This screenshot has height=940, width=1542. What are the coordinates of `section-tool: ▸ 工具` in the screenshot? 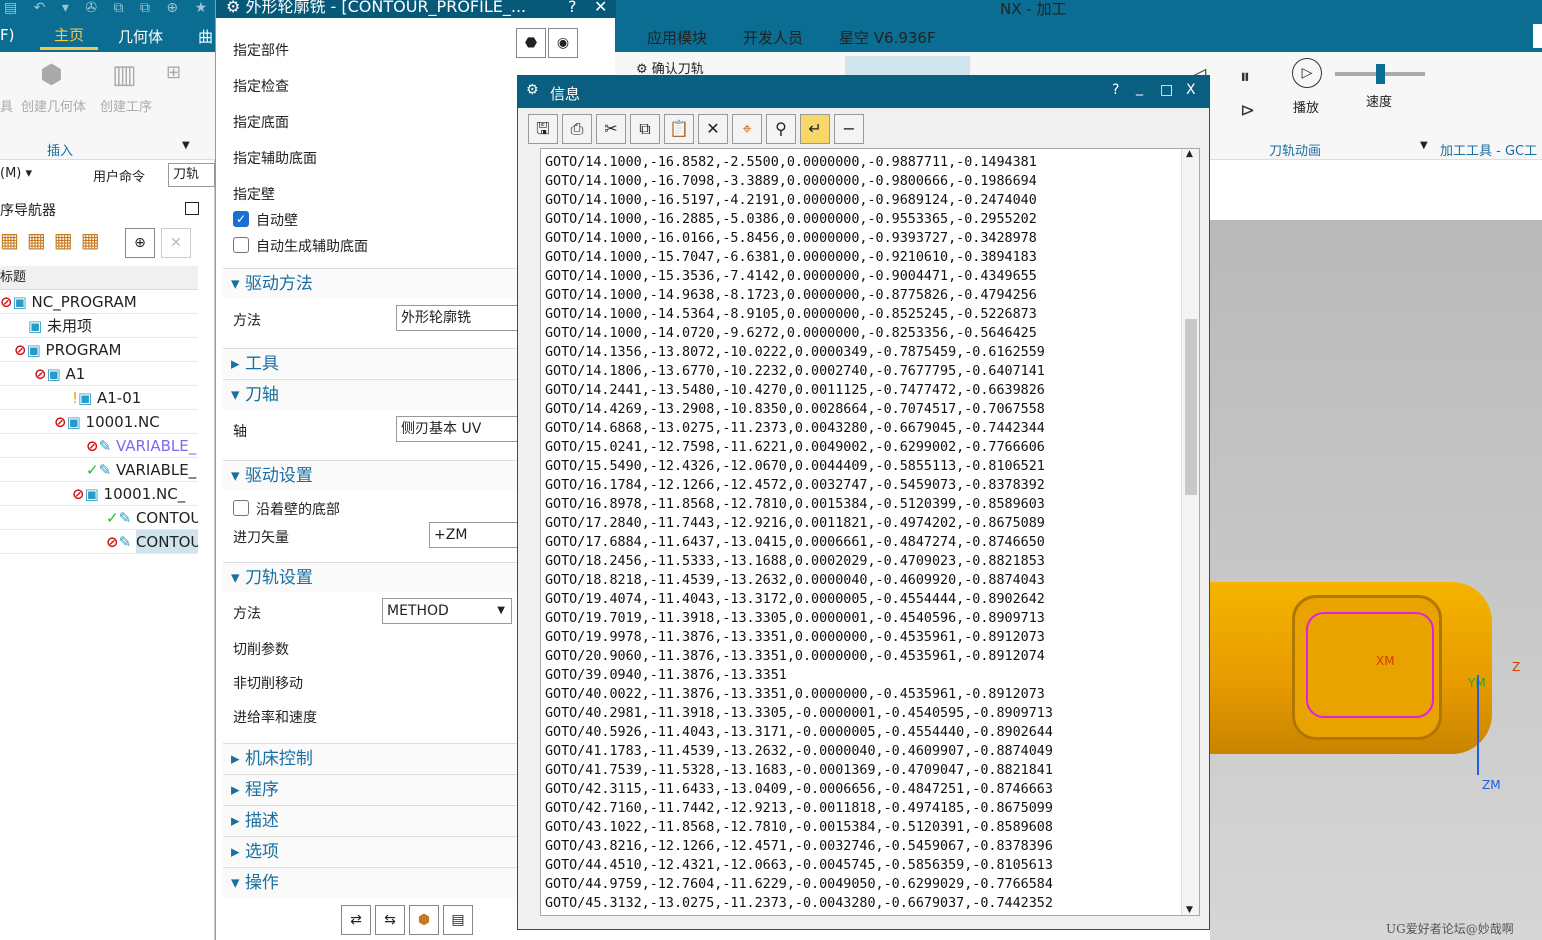 It's located at (370, 363).